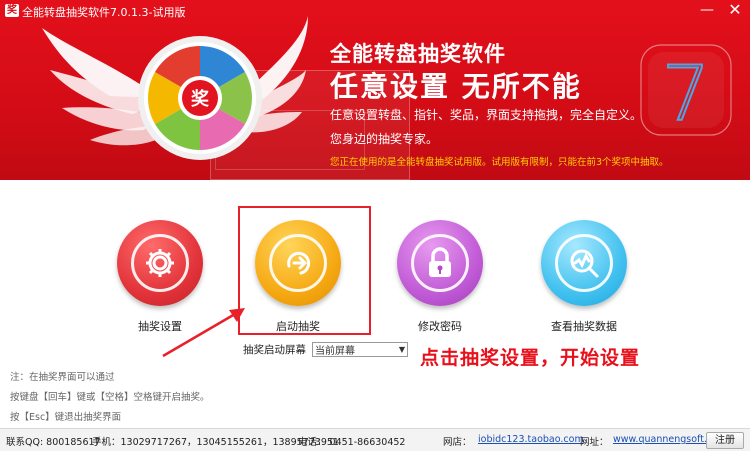  Describe the element at coordinates (401, 349) in the screenshot. I see `chevron-down-icon: ▼` at that location.